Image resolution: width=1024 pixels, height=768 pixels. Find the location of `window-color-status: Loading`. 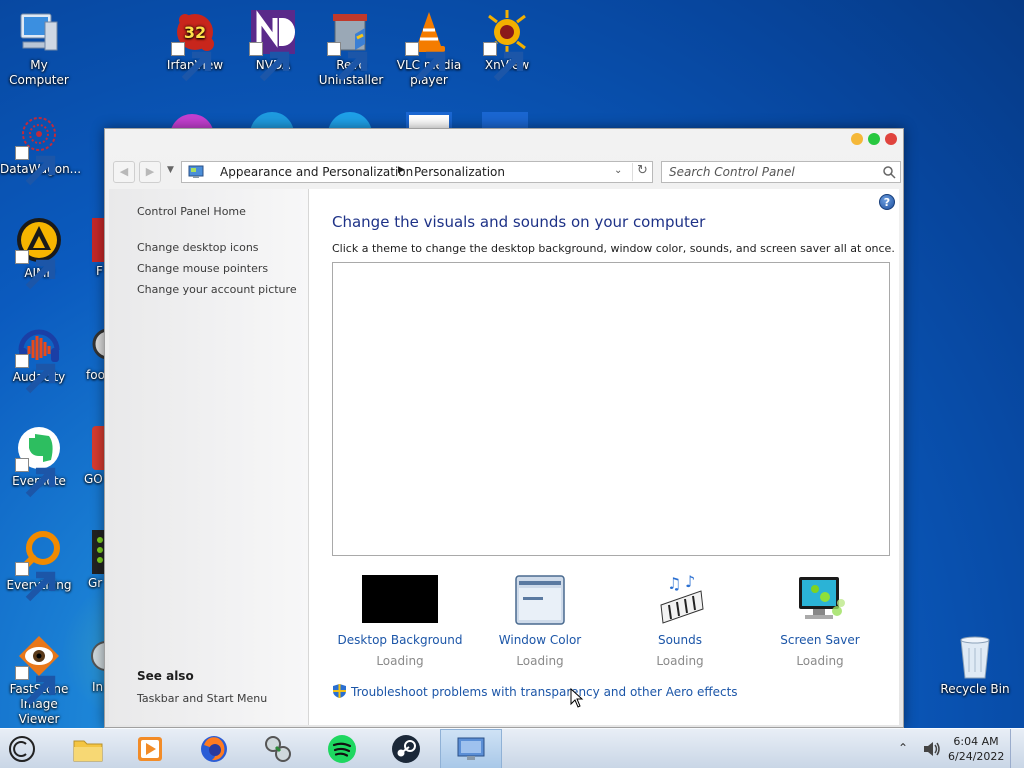

window-color-status: Loading is located at coordinates (540, 661).